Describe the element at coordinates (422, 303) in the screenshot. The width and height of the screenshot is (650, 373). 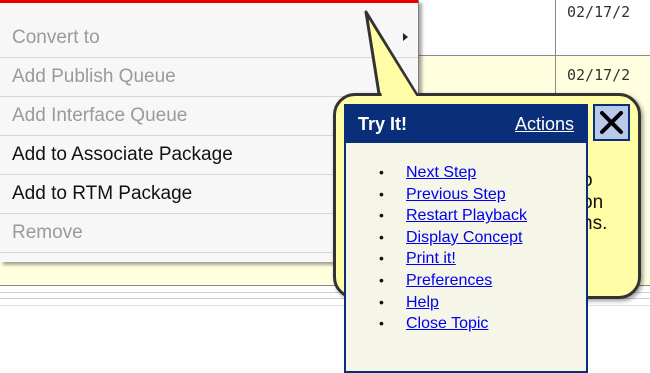
I see `link-help: Help` at that location.